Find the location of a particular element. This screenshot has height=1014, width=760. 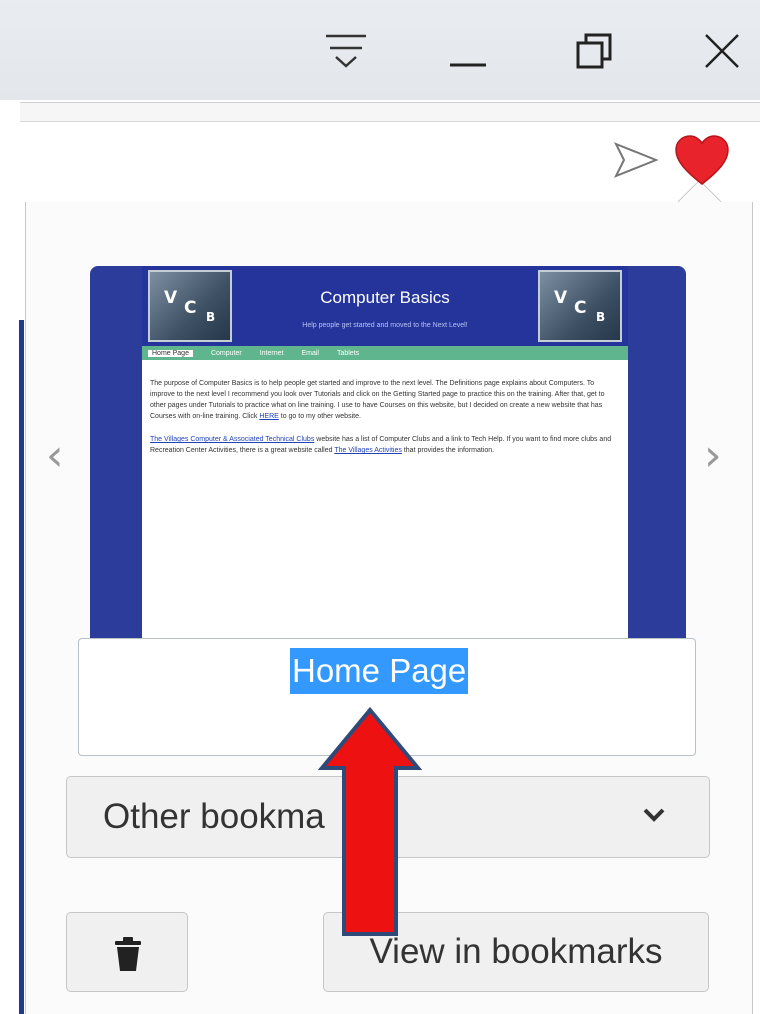

heart-icon is located at coordinates (702, 161).